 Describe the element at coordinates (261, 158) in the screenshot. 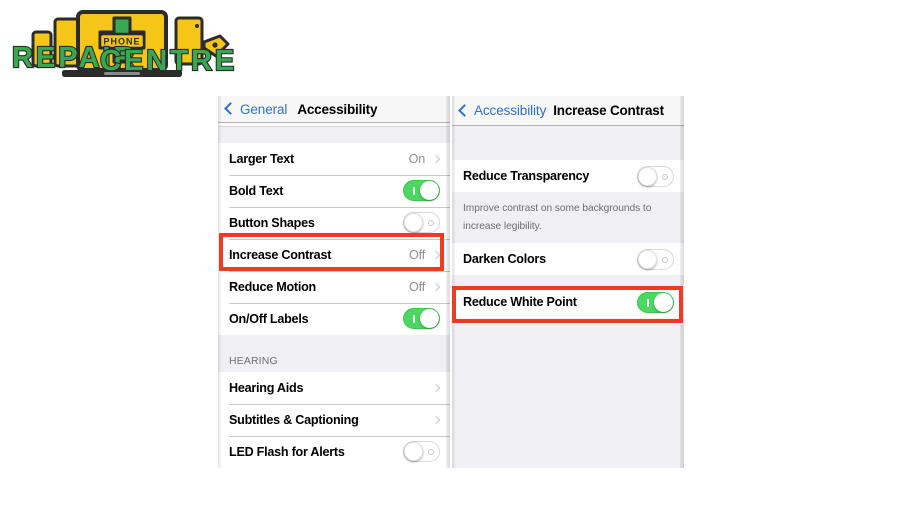

I see `row-label: Larger Text` at that location.